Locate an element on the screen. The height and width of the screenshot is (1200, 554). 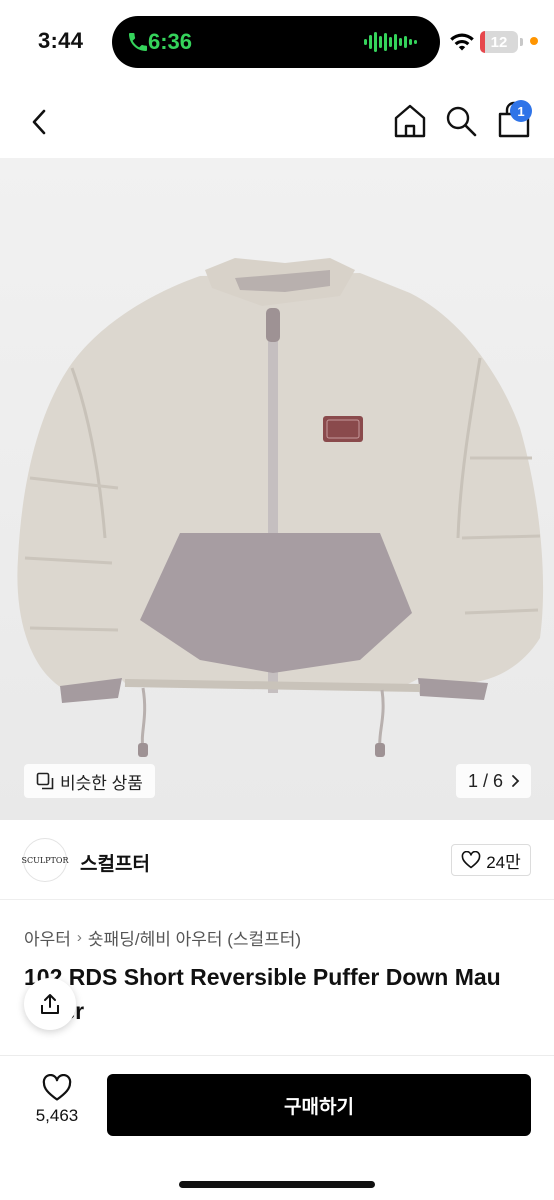
battery-indicator: 12 is located at coordinates (499, 42).